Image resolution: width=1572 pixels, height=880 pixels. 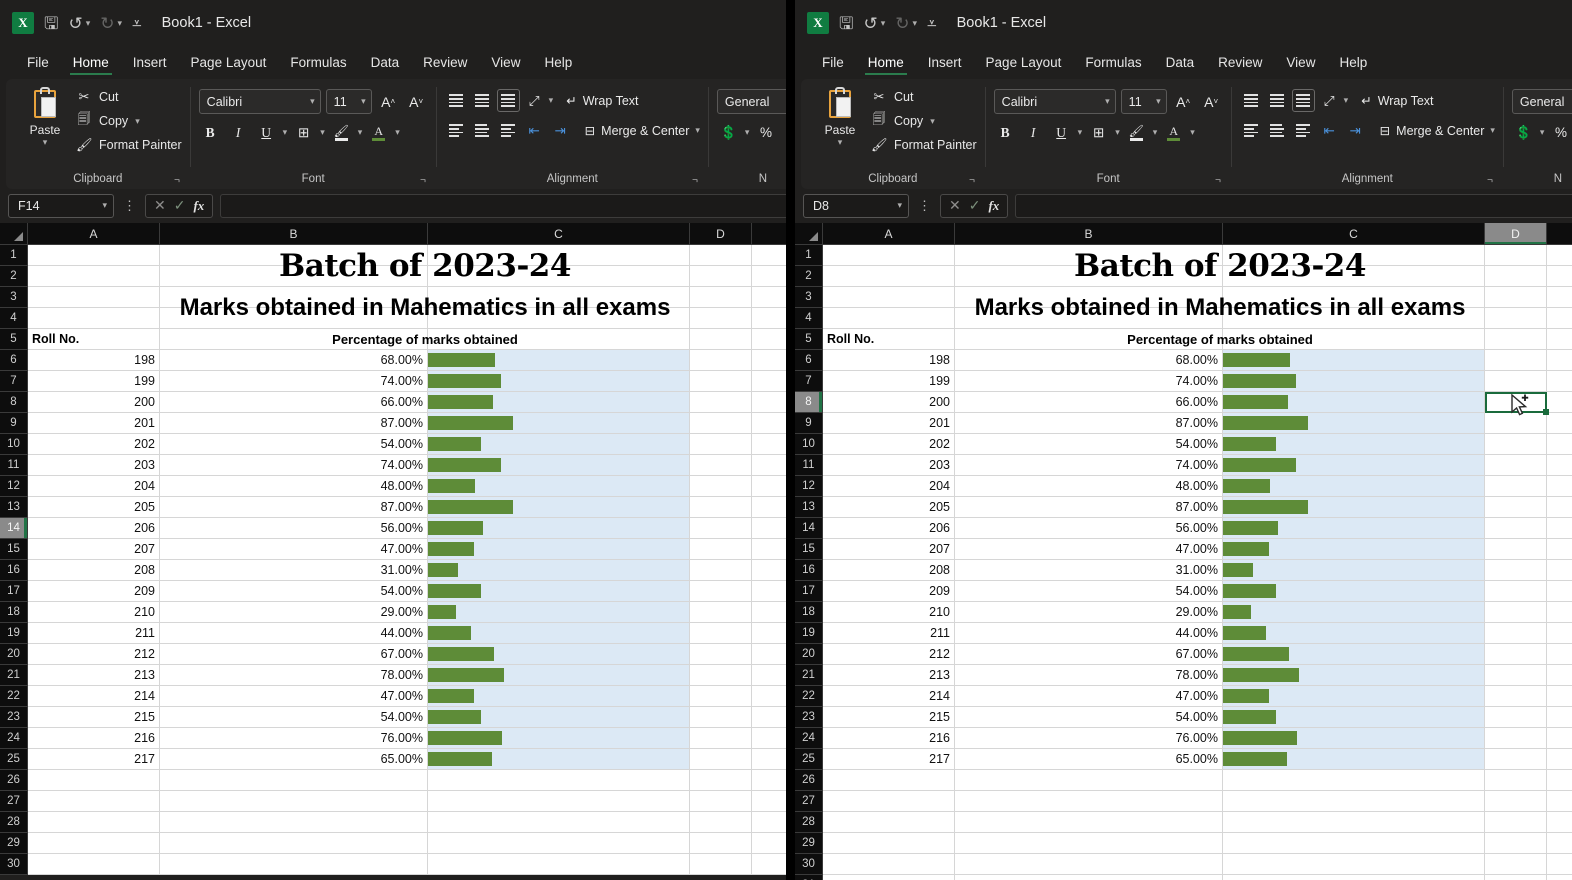 What do you see at coordinates (769, 465) in the screenshot?
I see `cell-E11` at bounding box center [769, 465].